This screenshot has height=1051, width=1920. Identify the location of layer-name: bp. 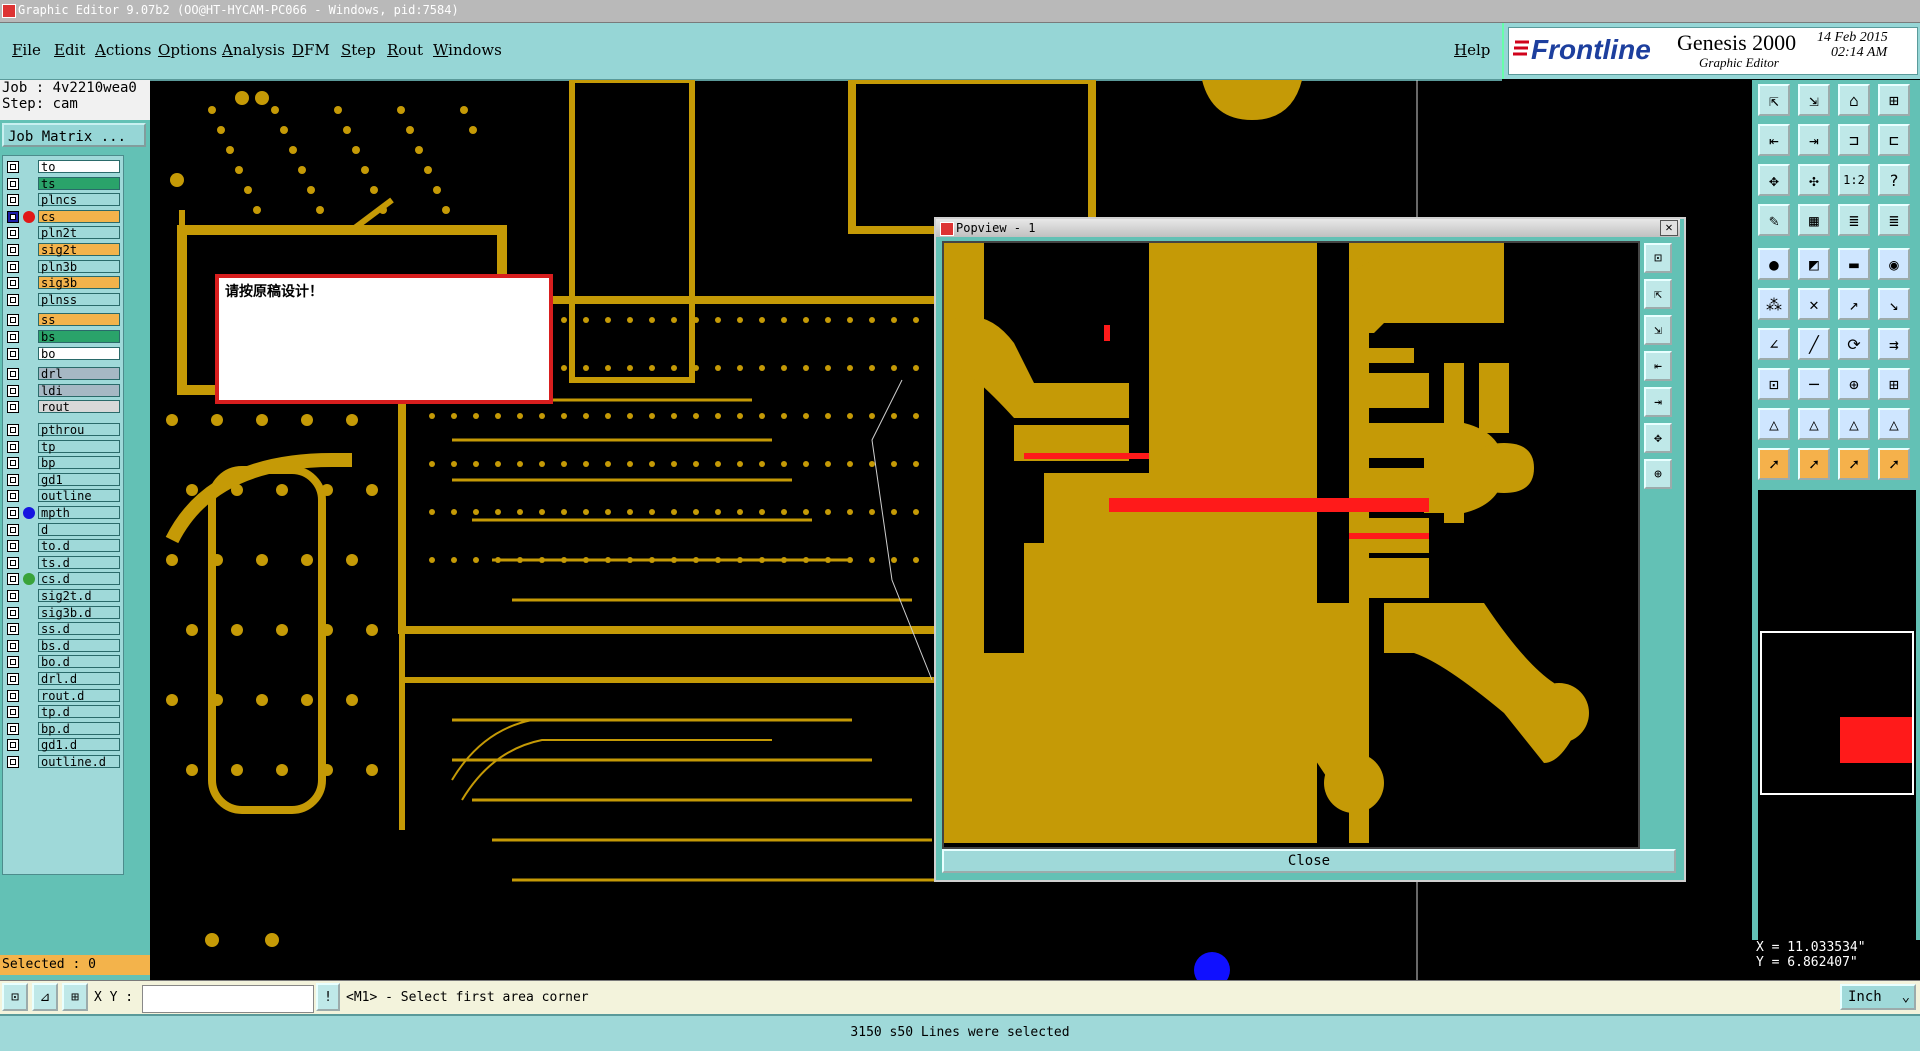
(79, 463).